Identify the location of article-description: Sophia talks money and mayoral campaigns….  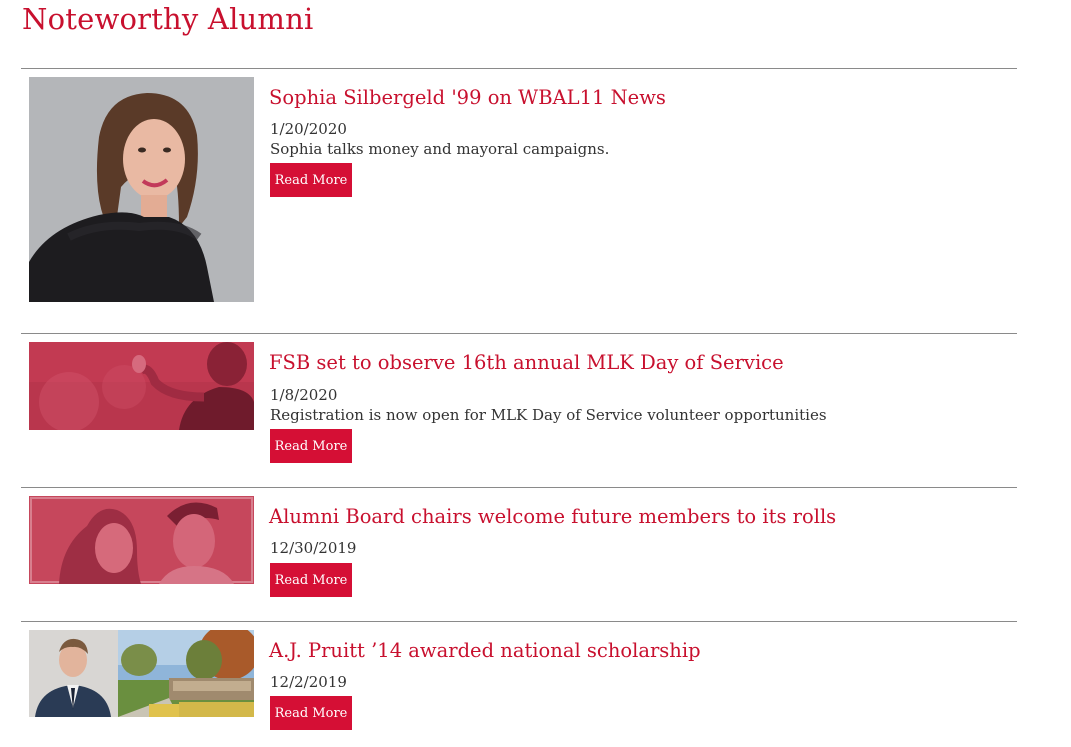
(440, 149).